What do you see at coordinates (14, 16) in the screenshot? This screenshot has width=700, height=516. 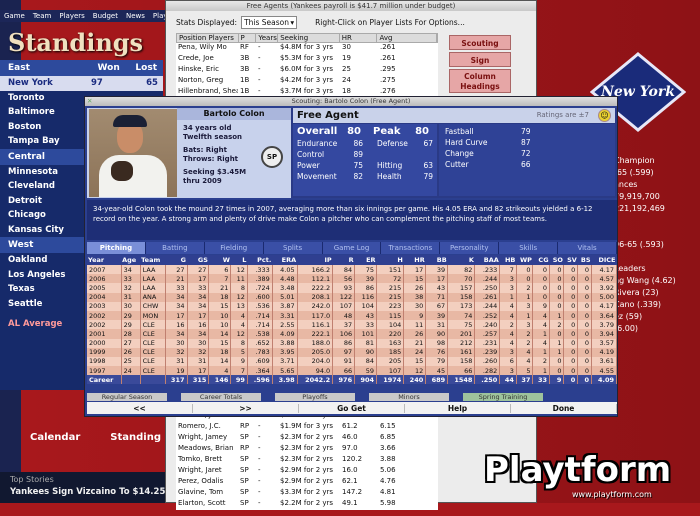 I see `menu-item: Game` at bounding box center [14, 16].